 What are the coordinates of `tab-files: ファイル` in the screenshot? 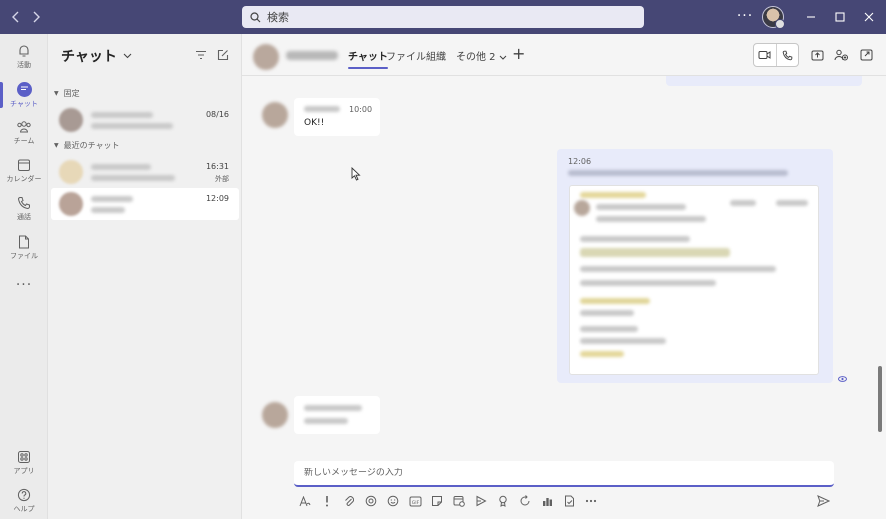 It's located at (406, 55).